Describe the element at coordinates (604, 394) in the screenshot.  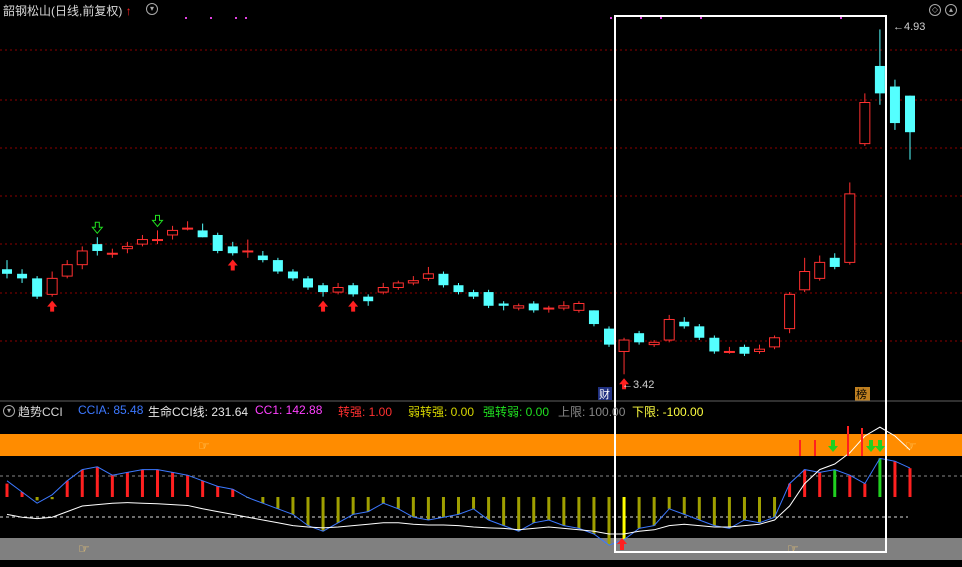
I see `cai-badge-label: 财` at that location.